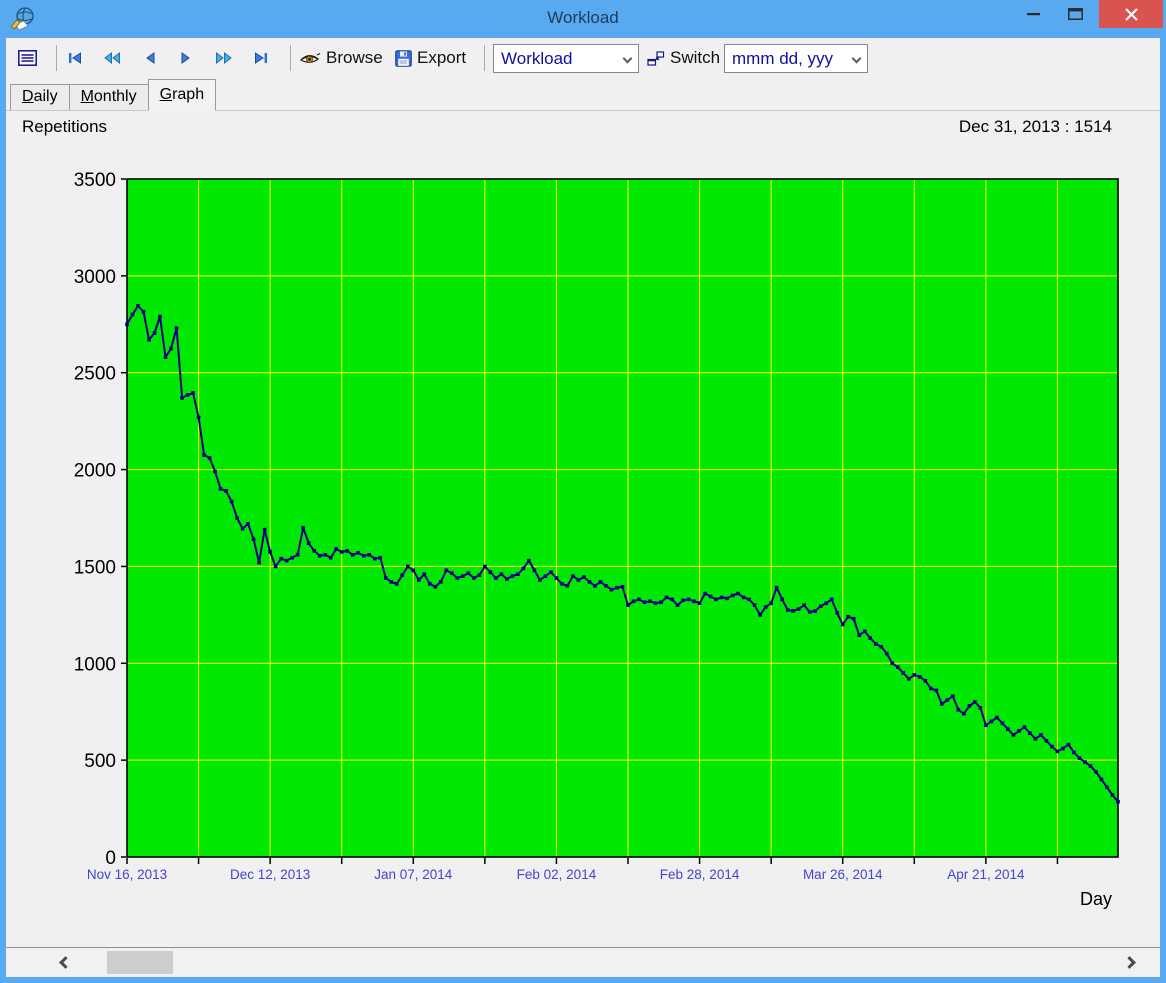 The height and width of the screenshot is (983, 1166). I want to click on scroll-left-button, so click(65, 962).